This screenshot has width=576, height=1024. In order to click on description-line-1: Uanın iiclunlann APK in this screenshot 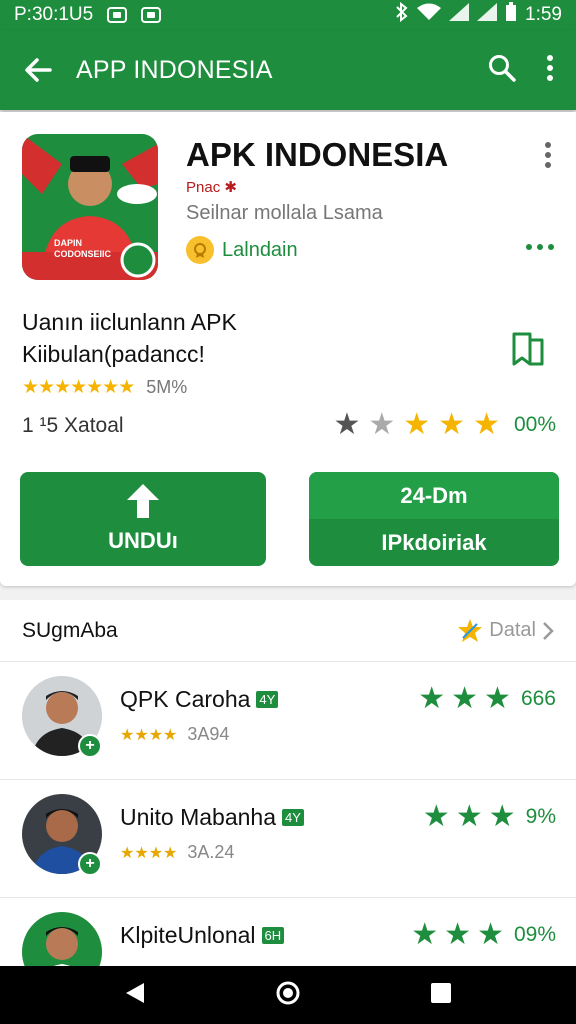, I will do `click(129, 322)`.